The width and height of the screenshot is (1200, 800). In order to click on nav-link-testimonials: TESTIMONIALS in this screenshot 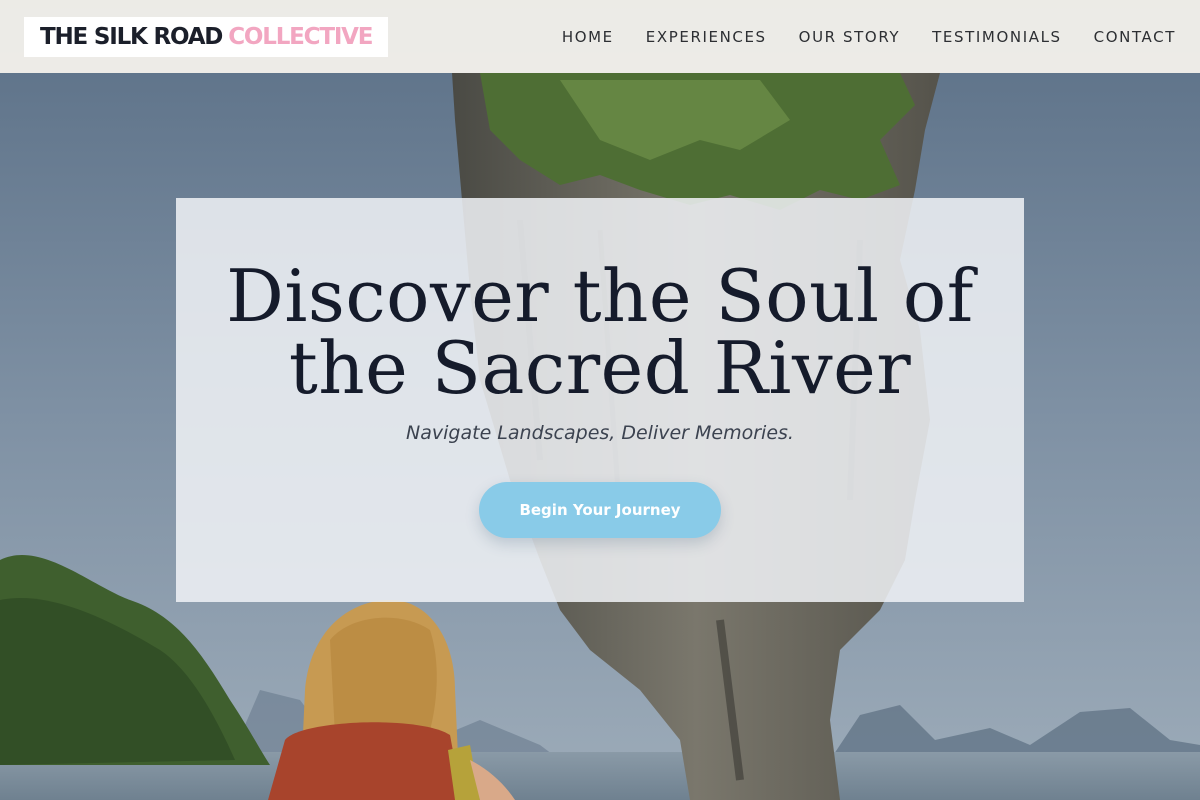, I will do `click(996, 37)`.